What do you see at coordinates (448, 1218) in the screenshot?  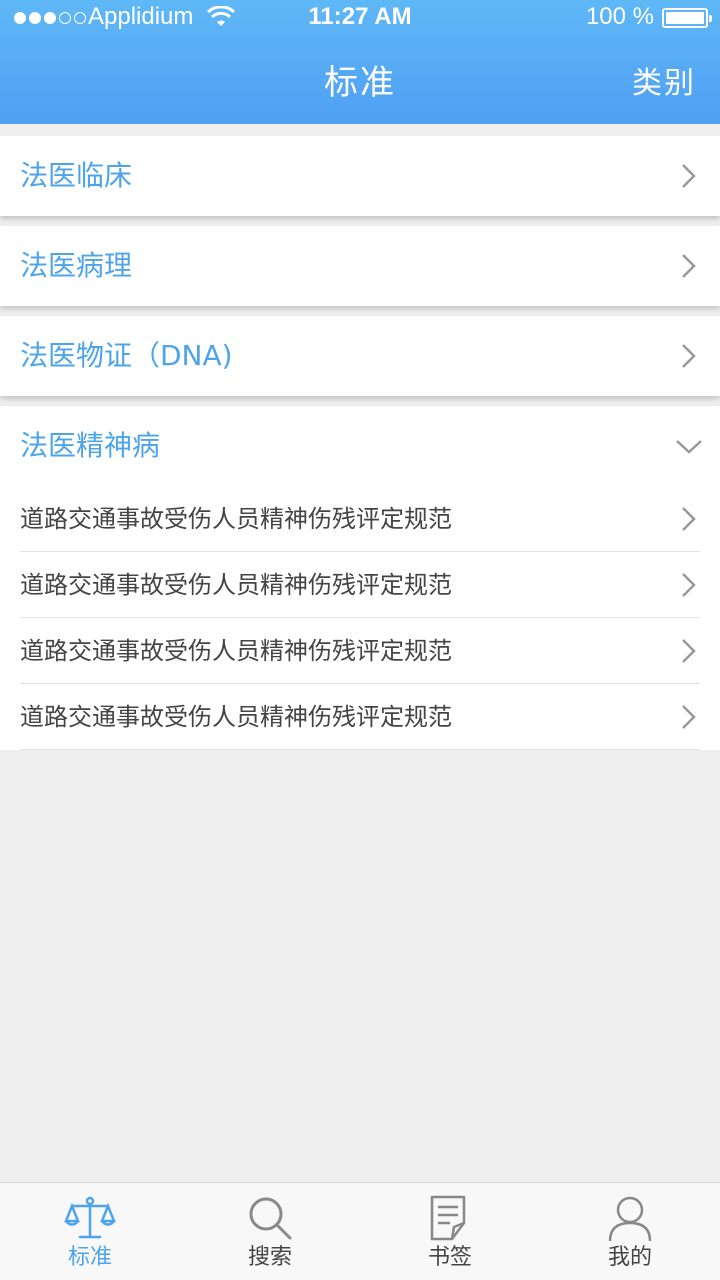 I see `bookmark-icon` at bounding box center [448, 1218].